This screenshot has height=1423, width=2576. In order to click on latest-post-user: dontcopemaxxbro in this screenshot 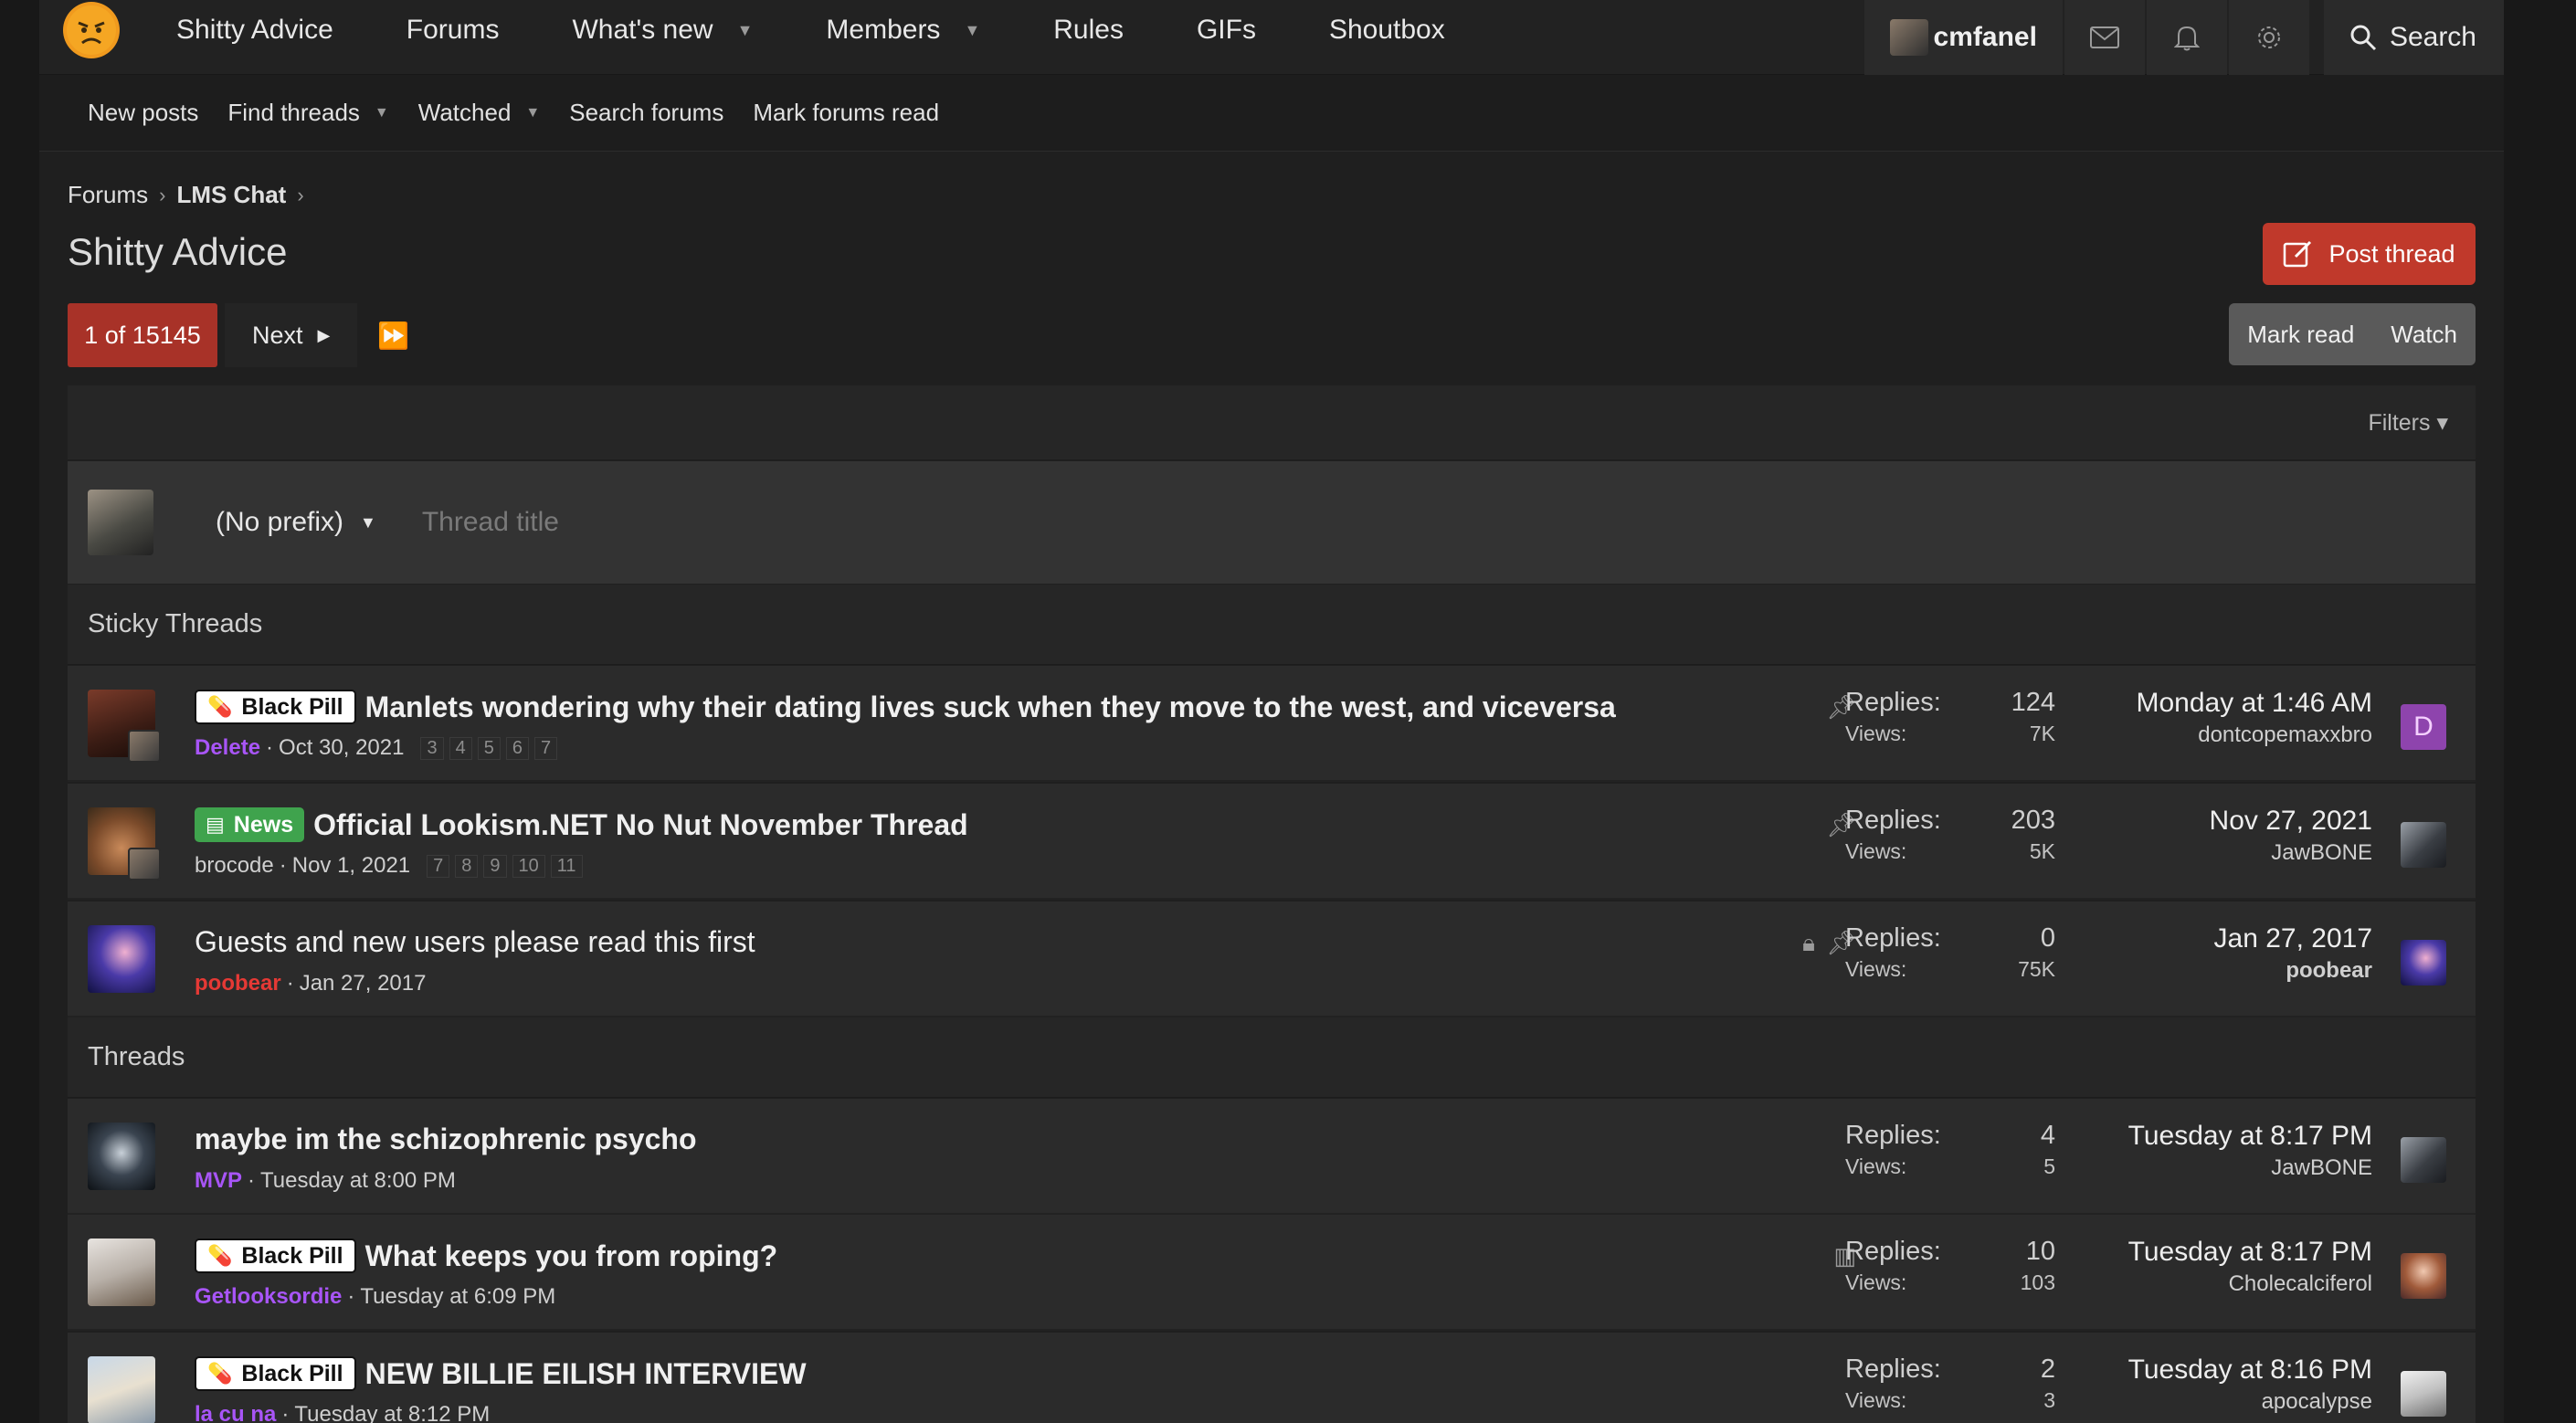, I will do `click(2254, 735)`.